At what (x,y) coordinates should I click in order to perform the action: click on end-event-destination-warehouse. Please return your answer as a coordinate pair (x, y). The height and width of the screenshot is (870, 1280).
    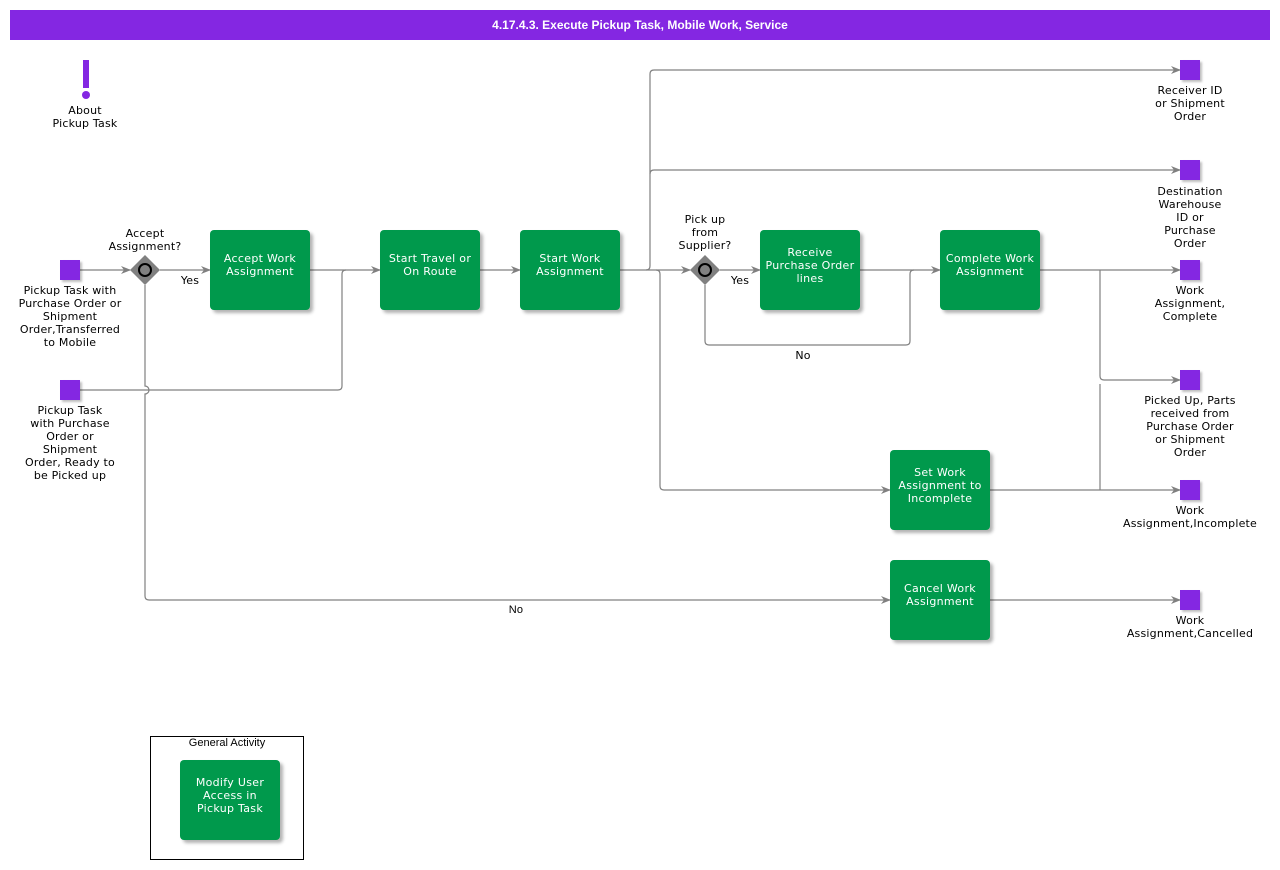
    Looking at the image, I should click on (1190, 170).